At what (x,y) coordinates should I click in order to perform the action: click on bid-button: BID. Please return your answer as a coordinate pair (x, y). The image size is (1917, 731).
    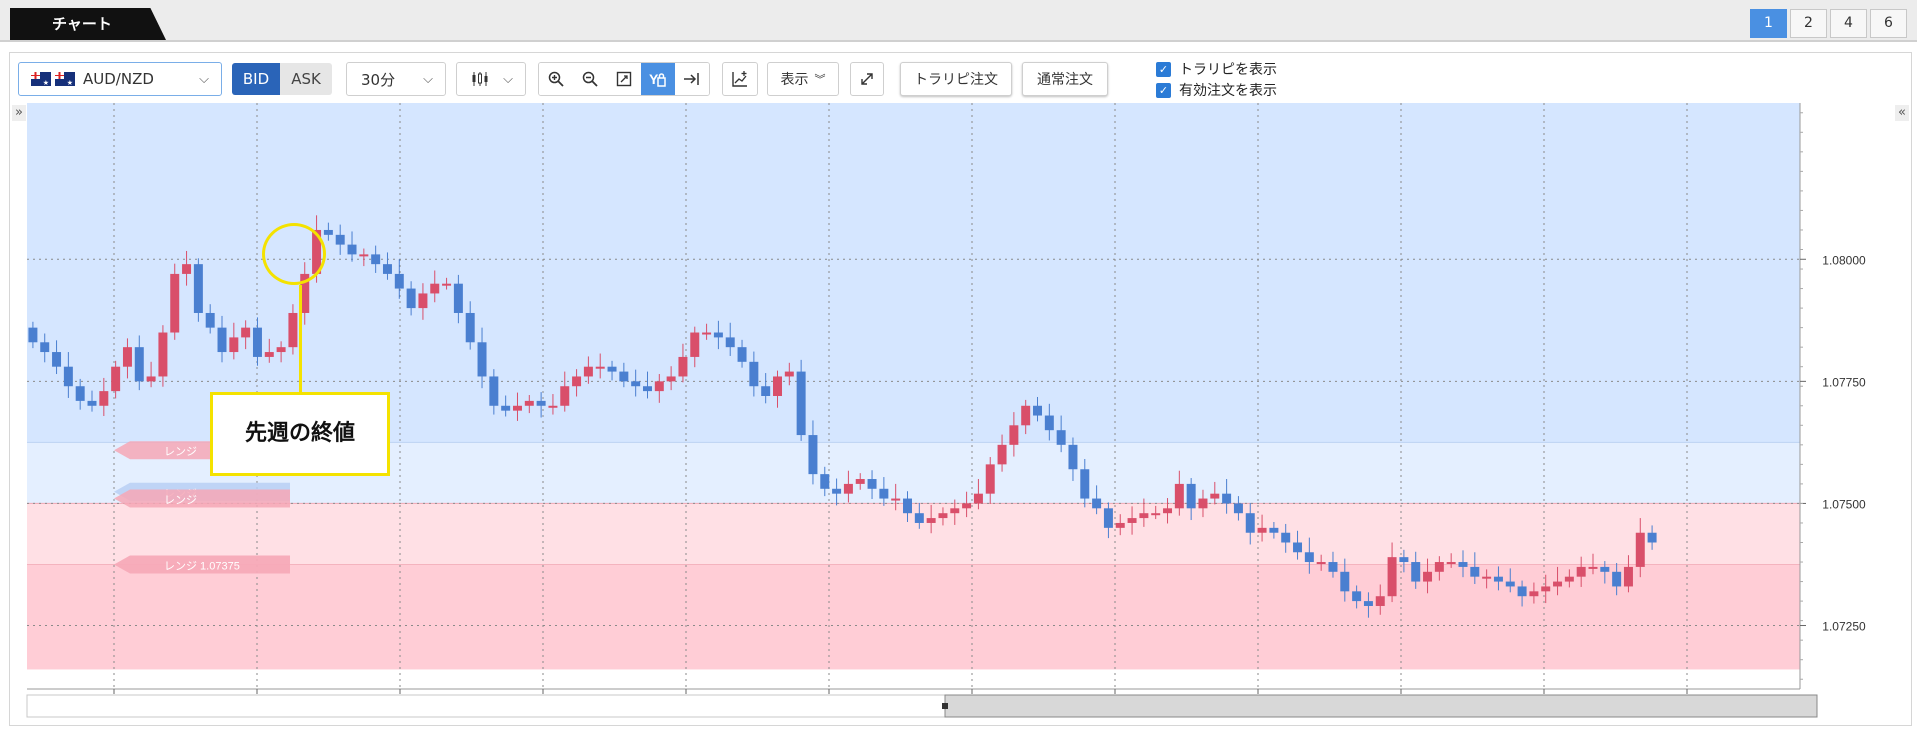
    Looking at the image, I should click on (256, 79).